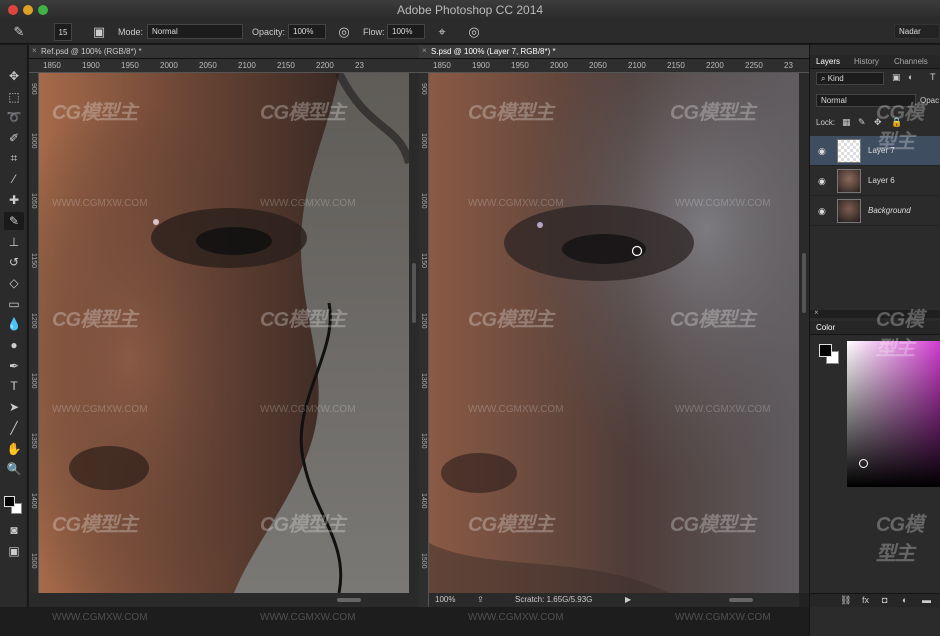 The height and width of the screenshot is (636, 940). What do you see at coordinates (933, 77) in the screenshot?
I see `filter-type-icon: T` at bounding box center [933, 77].